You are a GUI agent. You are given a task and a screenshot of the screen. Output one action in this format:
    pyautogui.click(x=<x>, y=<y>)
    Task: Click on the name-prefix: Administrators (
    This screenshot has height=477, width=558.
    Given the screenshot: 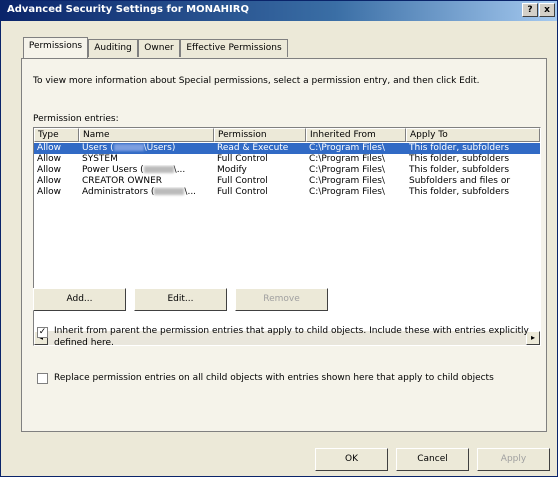 What is the action you would take?
    pyautogui.click(x=118, y=192)
    